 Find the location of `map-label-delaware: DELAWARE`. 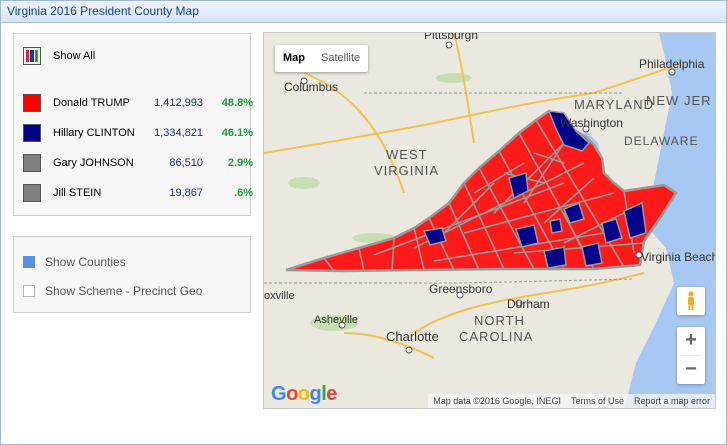

map-label-delaware: DELAWARE is located at coordinates (661, 141).